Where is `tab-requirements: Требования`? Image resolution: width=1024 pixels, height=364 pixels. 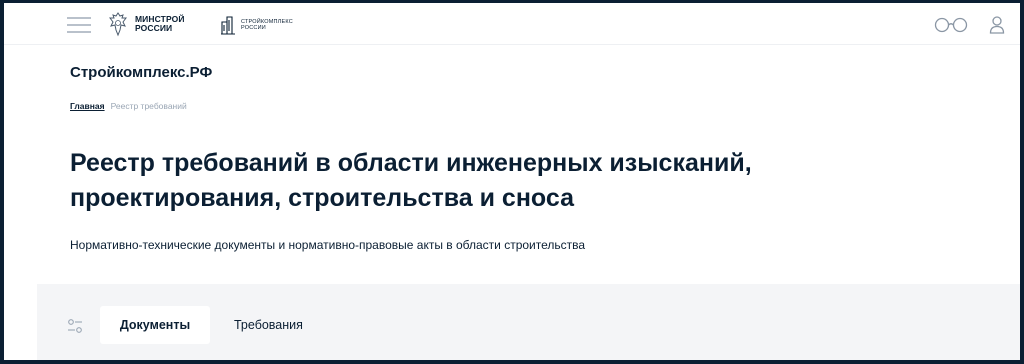
tab-requirements: Требования is located at coordinates (268, 325).